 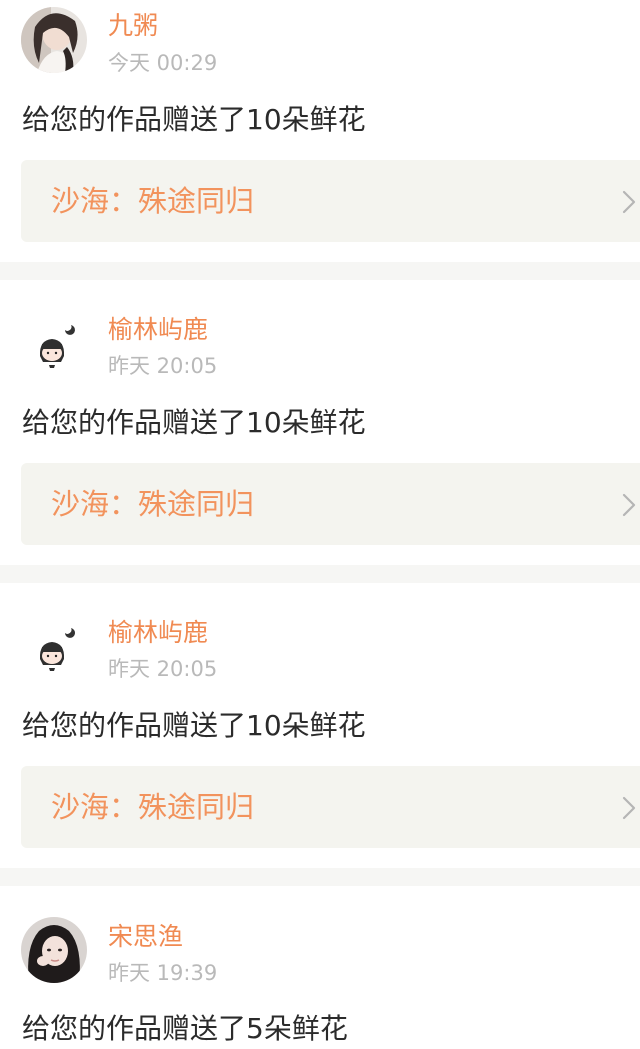 What do you see at coordinates (185, 1028) in the screenshot?
I see `gift-message: 给您的作品赠送了5朵鲜花` at bounding box center [185, 1028].